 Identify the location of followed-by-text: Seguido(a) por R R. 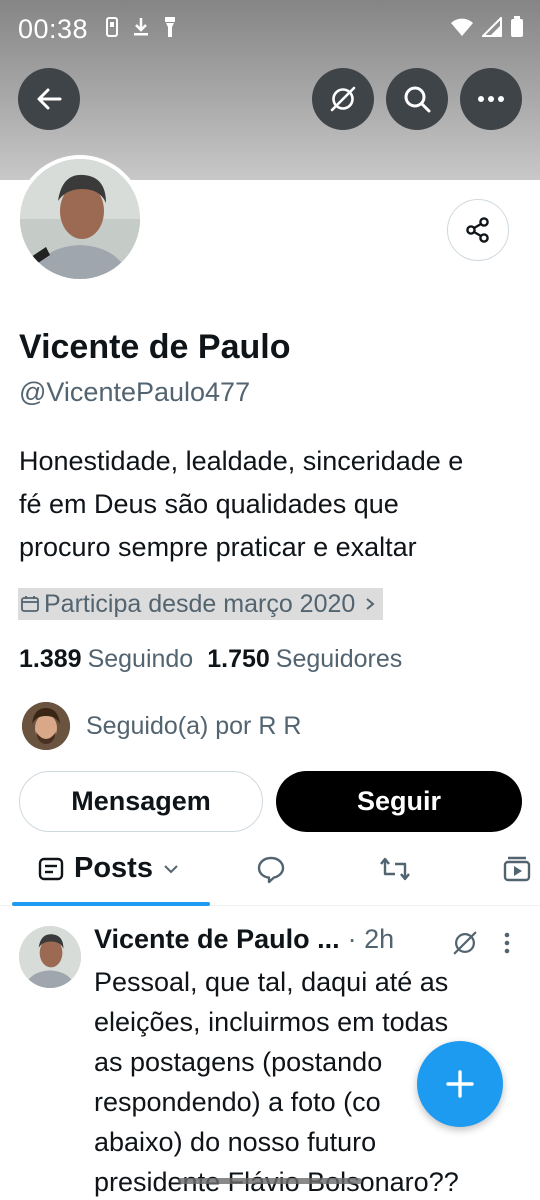
(194, 725).